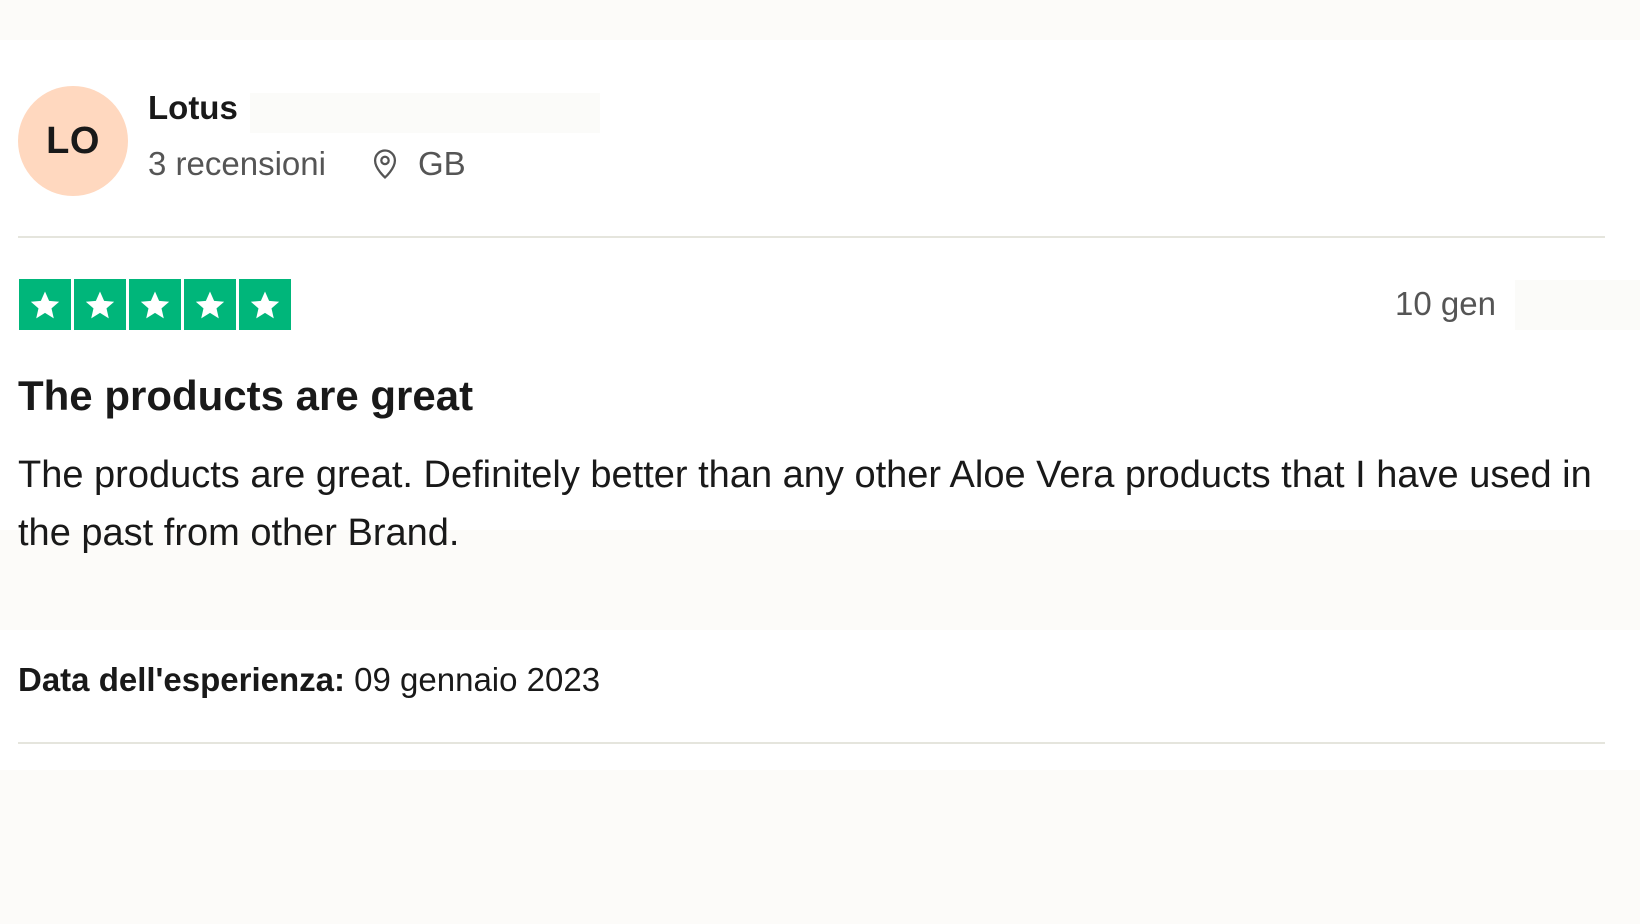  I want to click on location-pin-icon, so click(385, 164).